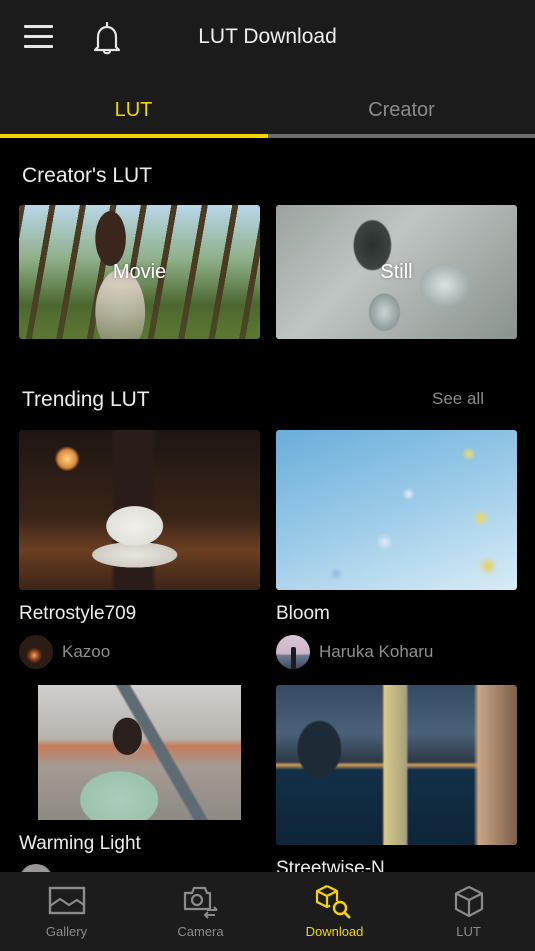 Image resolution: width=535 pixels, height=951 pixels. What do you see at coordinates (133, 113) in the screenshot?
I see `tab-lut: LUT` at bounding box center [133, 113].